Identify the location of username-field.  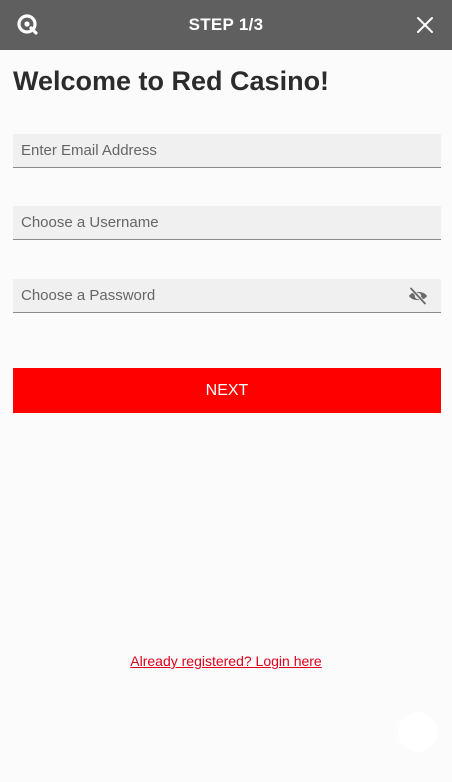
(227, 223).